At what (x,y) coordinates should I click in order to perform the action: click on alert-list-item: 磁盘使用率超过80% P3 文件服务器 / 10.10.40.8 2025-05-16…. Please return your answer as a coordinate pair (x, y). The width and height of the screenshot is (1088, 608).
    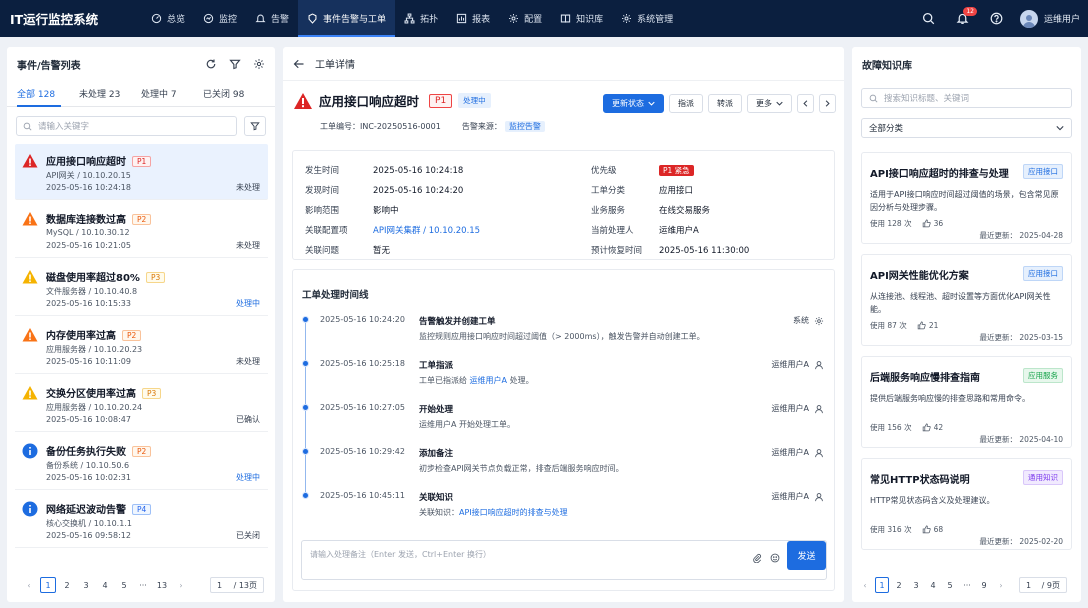
    Looking at the image, I should click on (141, 288).